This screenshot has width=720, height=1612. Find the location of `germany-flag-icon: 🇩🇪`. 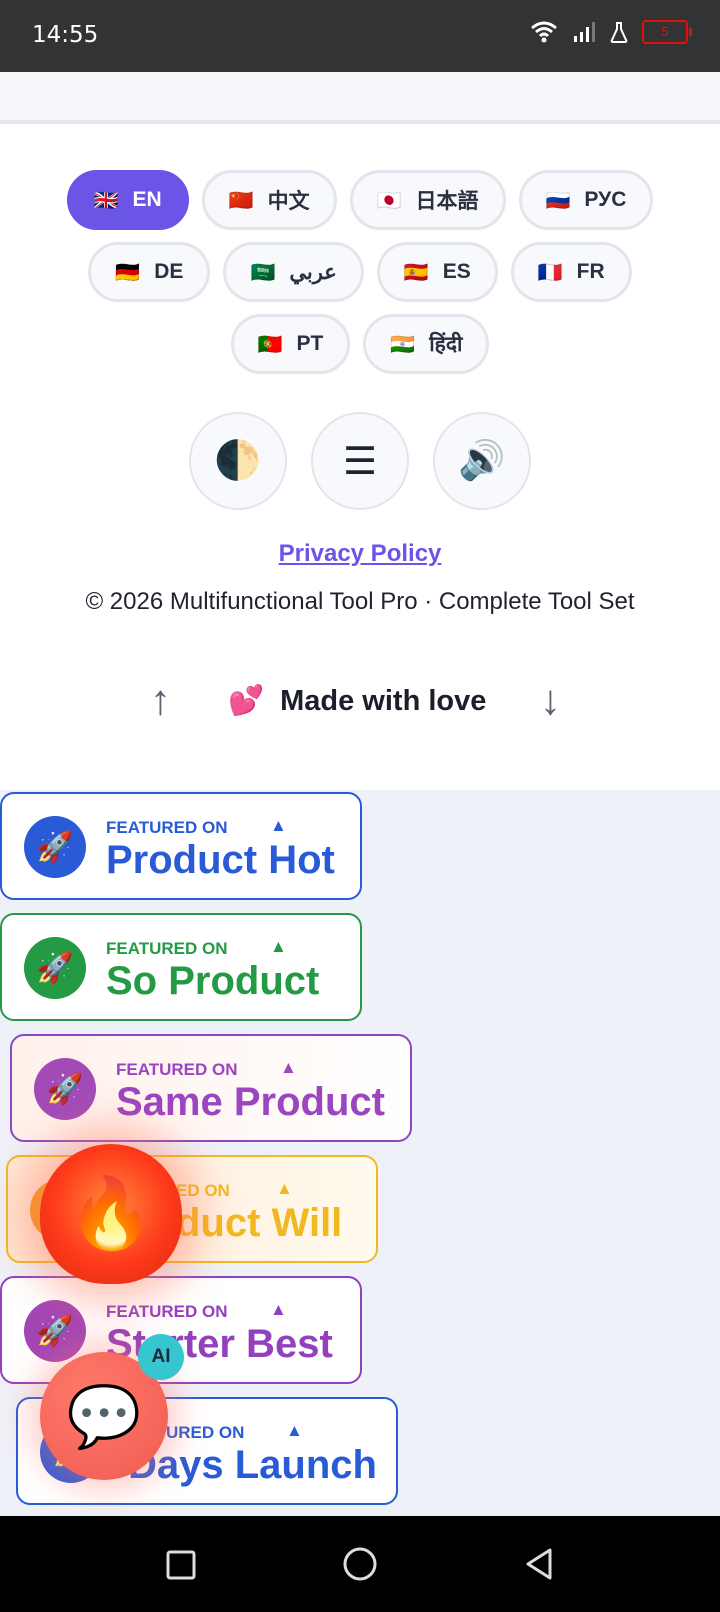

germany-flag-icon: 🇩🇪 is located at coordinates (128, 272).